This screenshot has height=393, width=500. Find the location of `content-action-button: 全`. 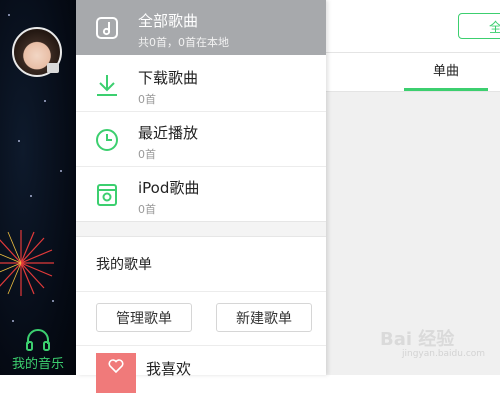

content-action-button: 全 is located at coordinates (479, 26).